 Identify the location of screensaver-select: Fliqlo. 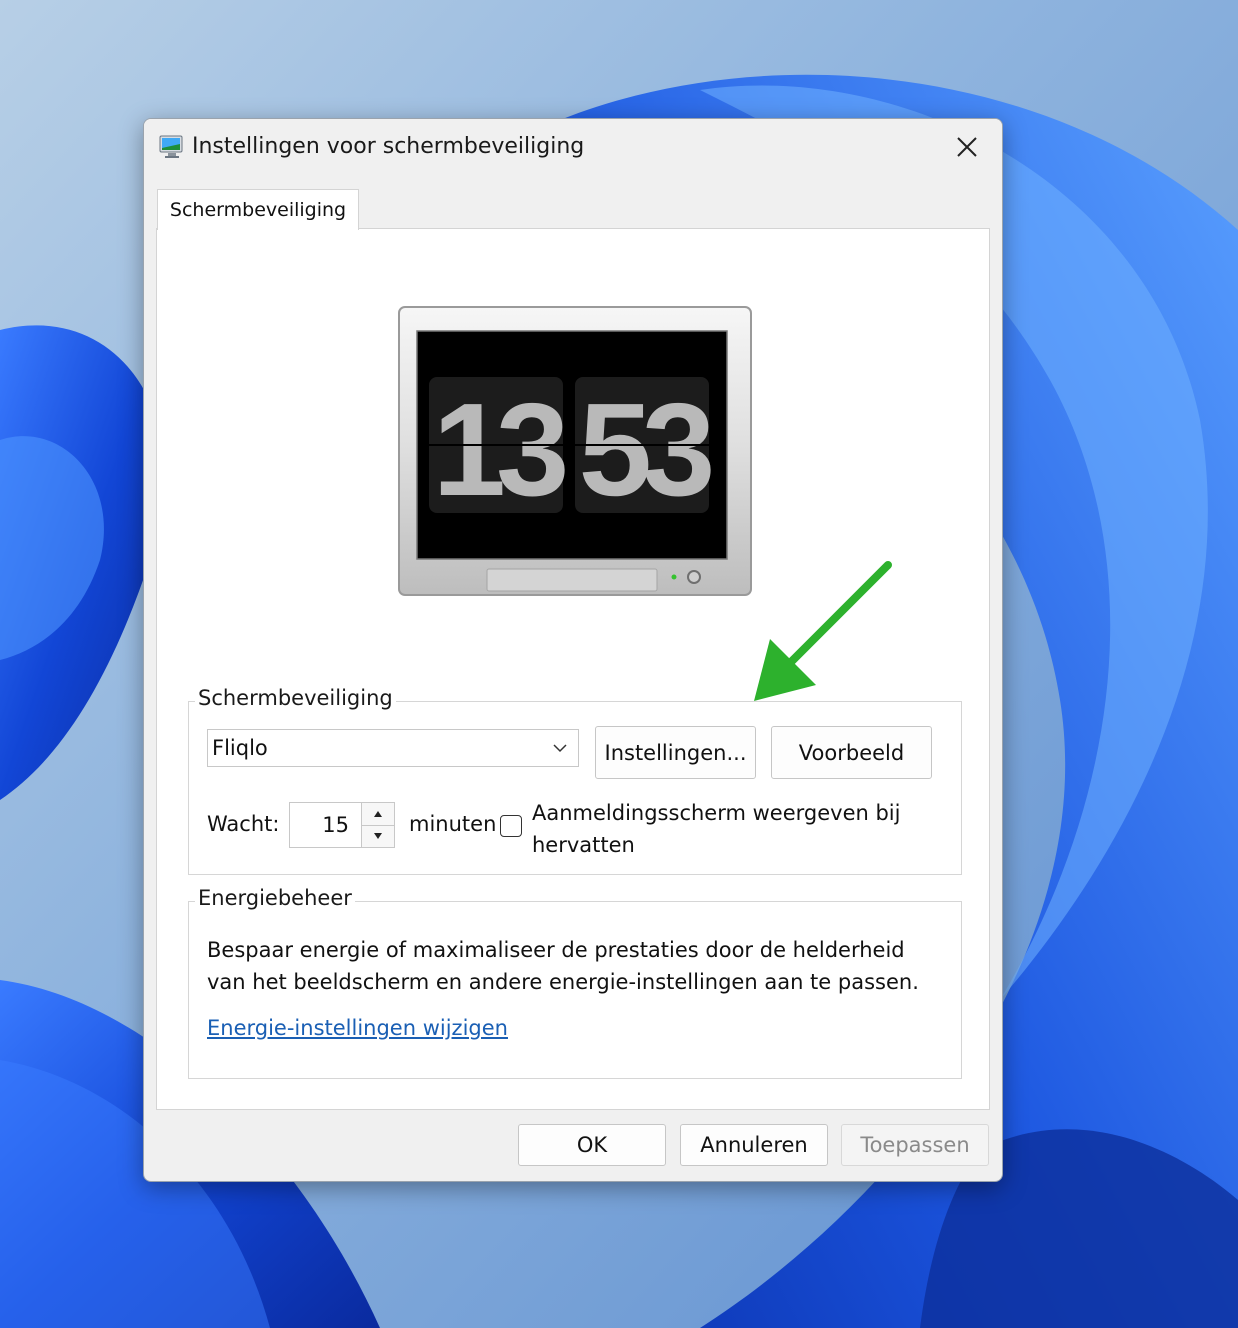
(393, 748).